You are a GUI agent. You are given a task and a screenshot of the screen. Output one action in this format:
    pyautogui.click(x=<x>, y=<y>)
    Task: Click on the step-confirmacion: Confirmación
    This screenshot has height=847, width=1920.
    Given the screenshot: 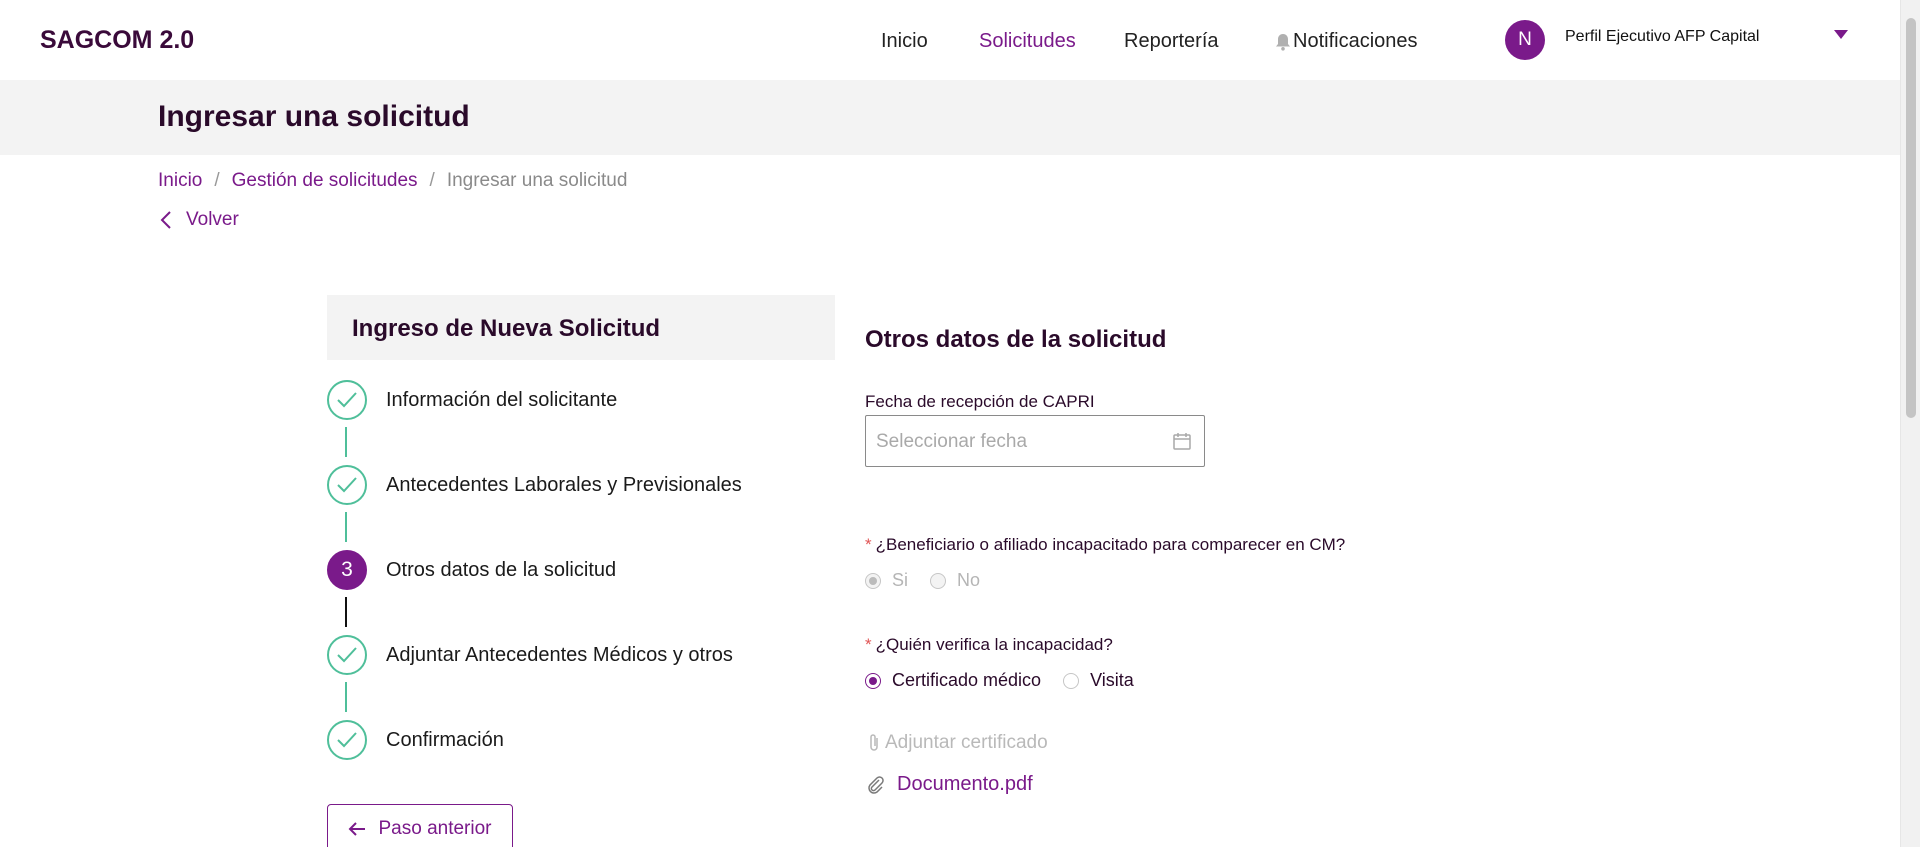 What is the action you would take?
    pyautogui.click(x=415, y=740)
    